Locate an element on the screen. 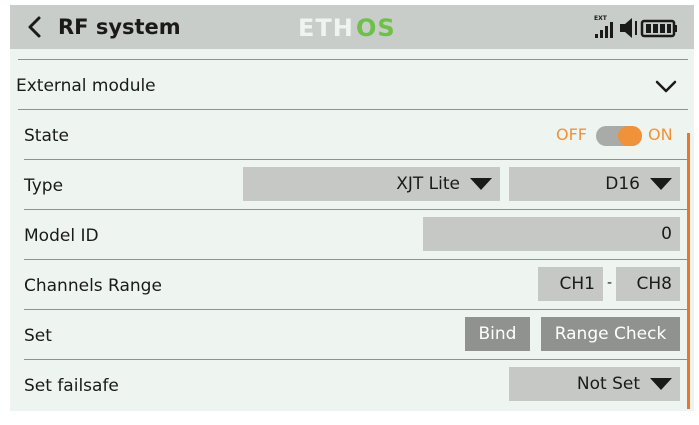 This screenshot has width=699, height=425. section-label: External module is located at coordinates (86, 86).